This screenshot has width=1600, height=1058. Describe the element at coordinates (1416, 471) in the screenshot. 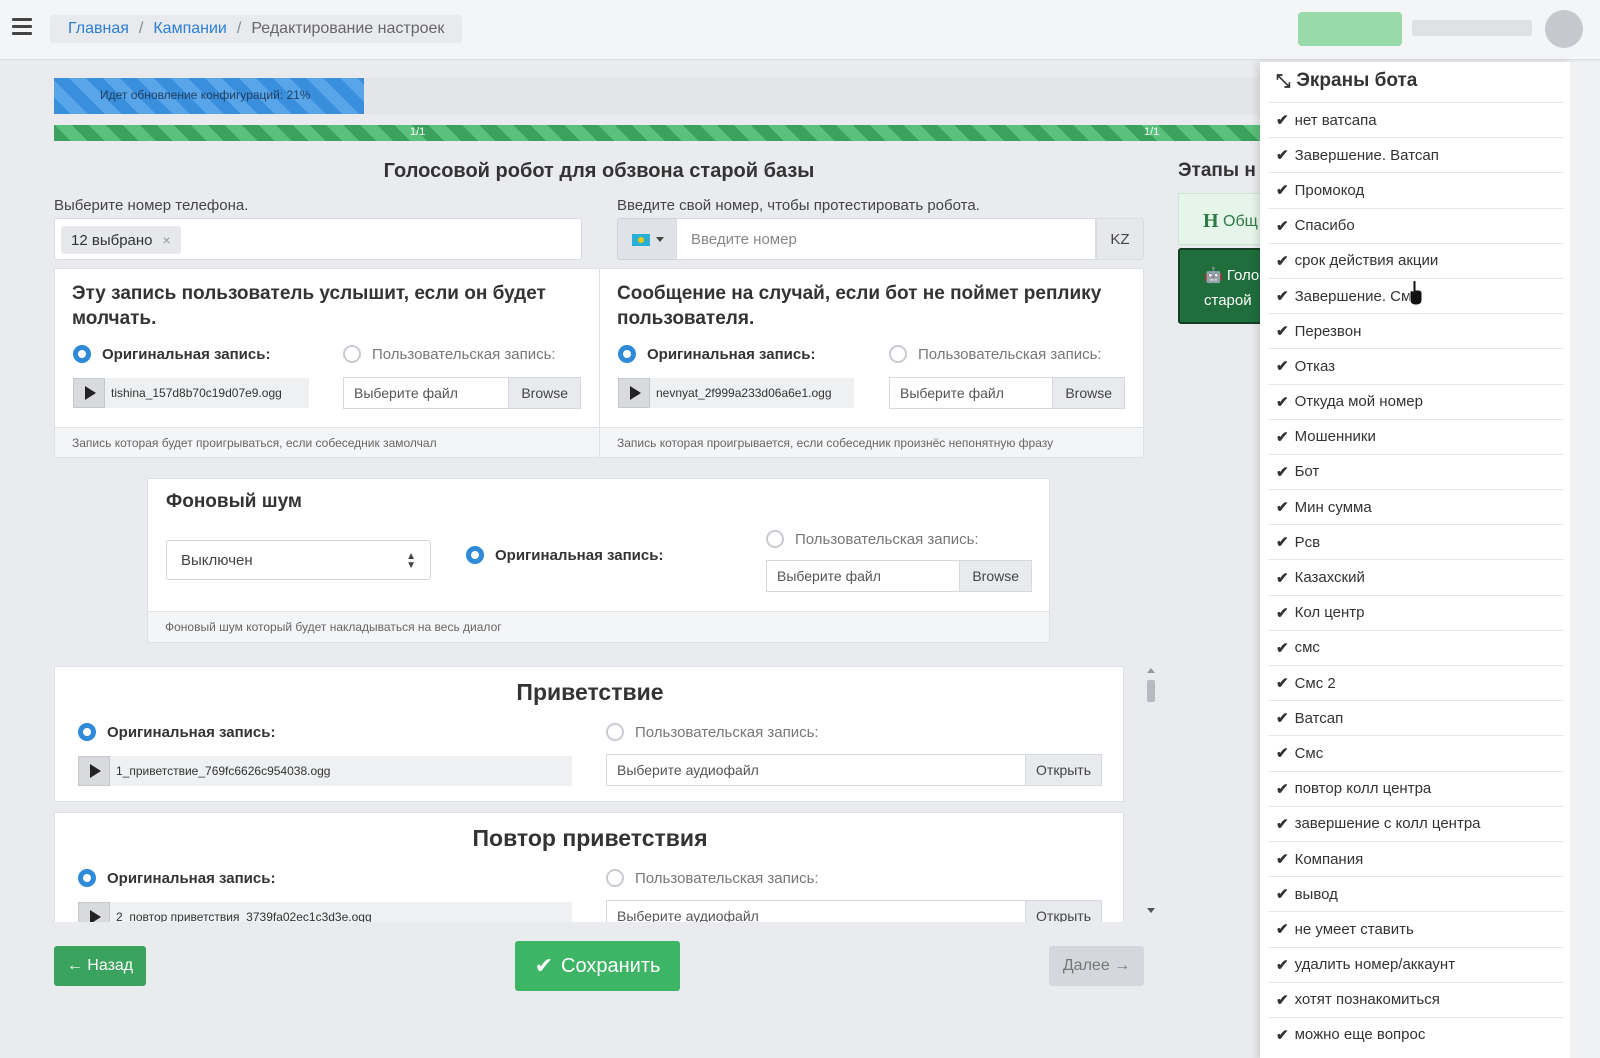

I see `bot-screen-item: ✔ Бот` at that location.